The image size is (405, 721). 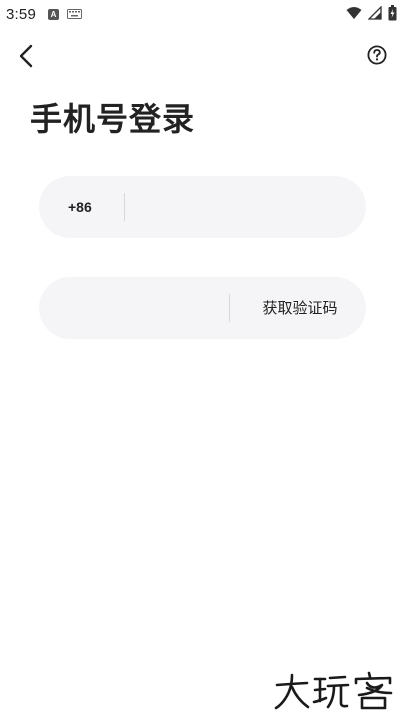 What do you see at coordinates (202, 56) in the screenshot?
I see `app-bar` at bounding box center [202, 56].